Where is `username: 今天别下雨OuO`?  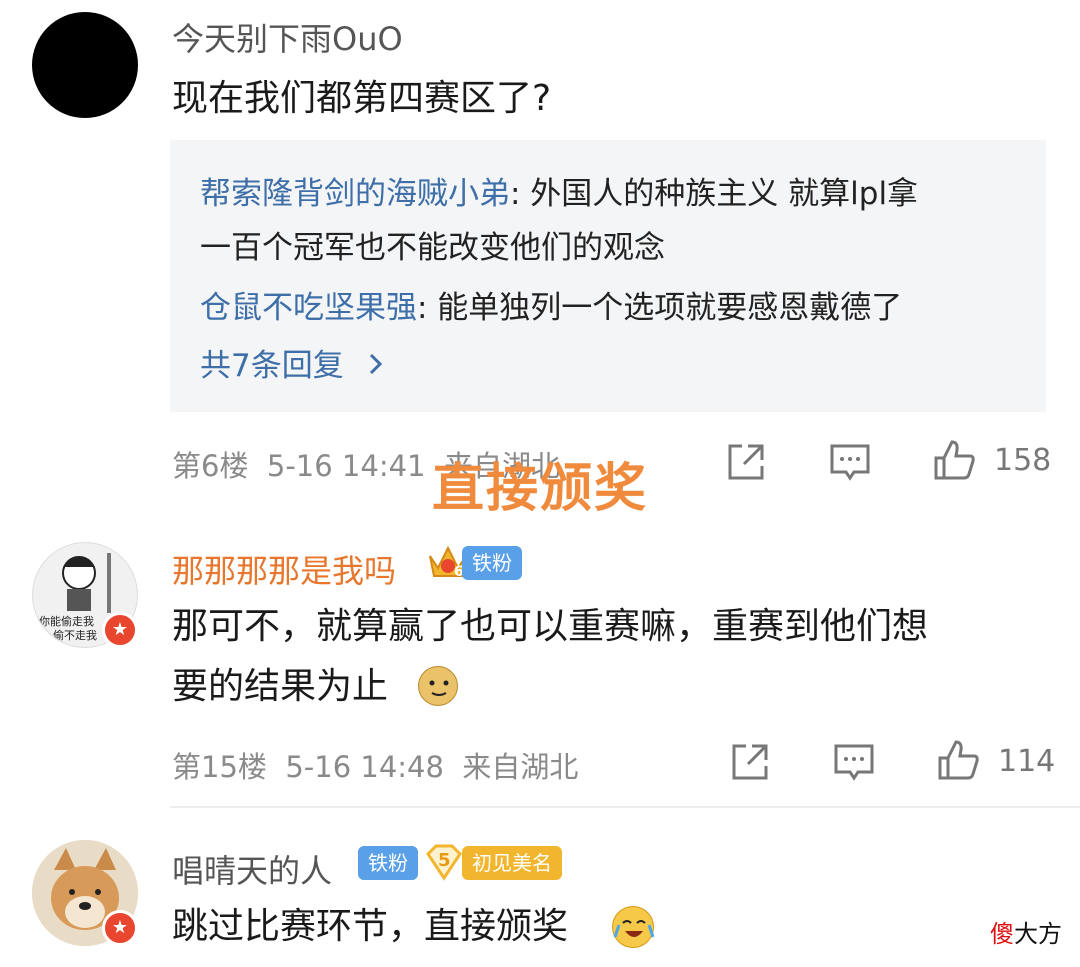
username: 今天别下雨OuO is located at coordinates (287, 37).